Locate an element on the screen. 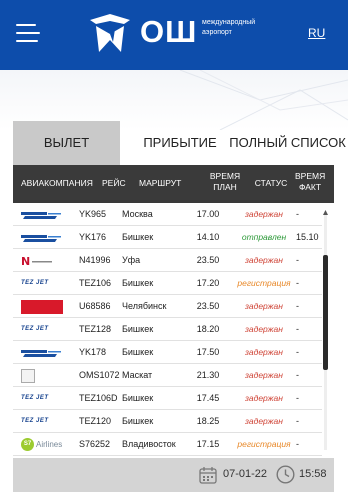 The width and height of the screenshot is (348, 500). plan-time: 17.00 is located at coordinates (208, 214).